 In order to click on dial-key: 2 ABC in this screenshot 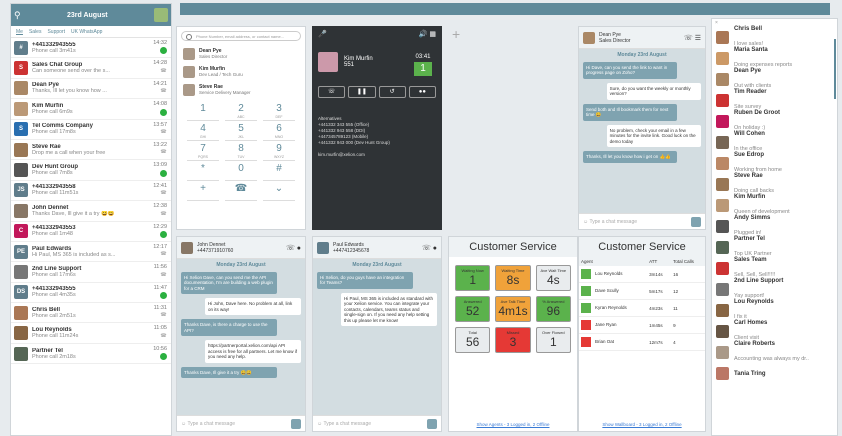, I will do `click(241, 112)`.